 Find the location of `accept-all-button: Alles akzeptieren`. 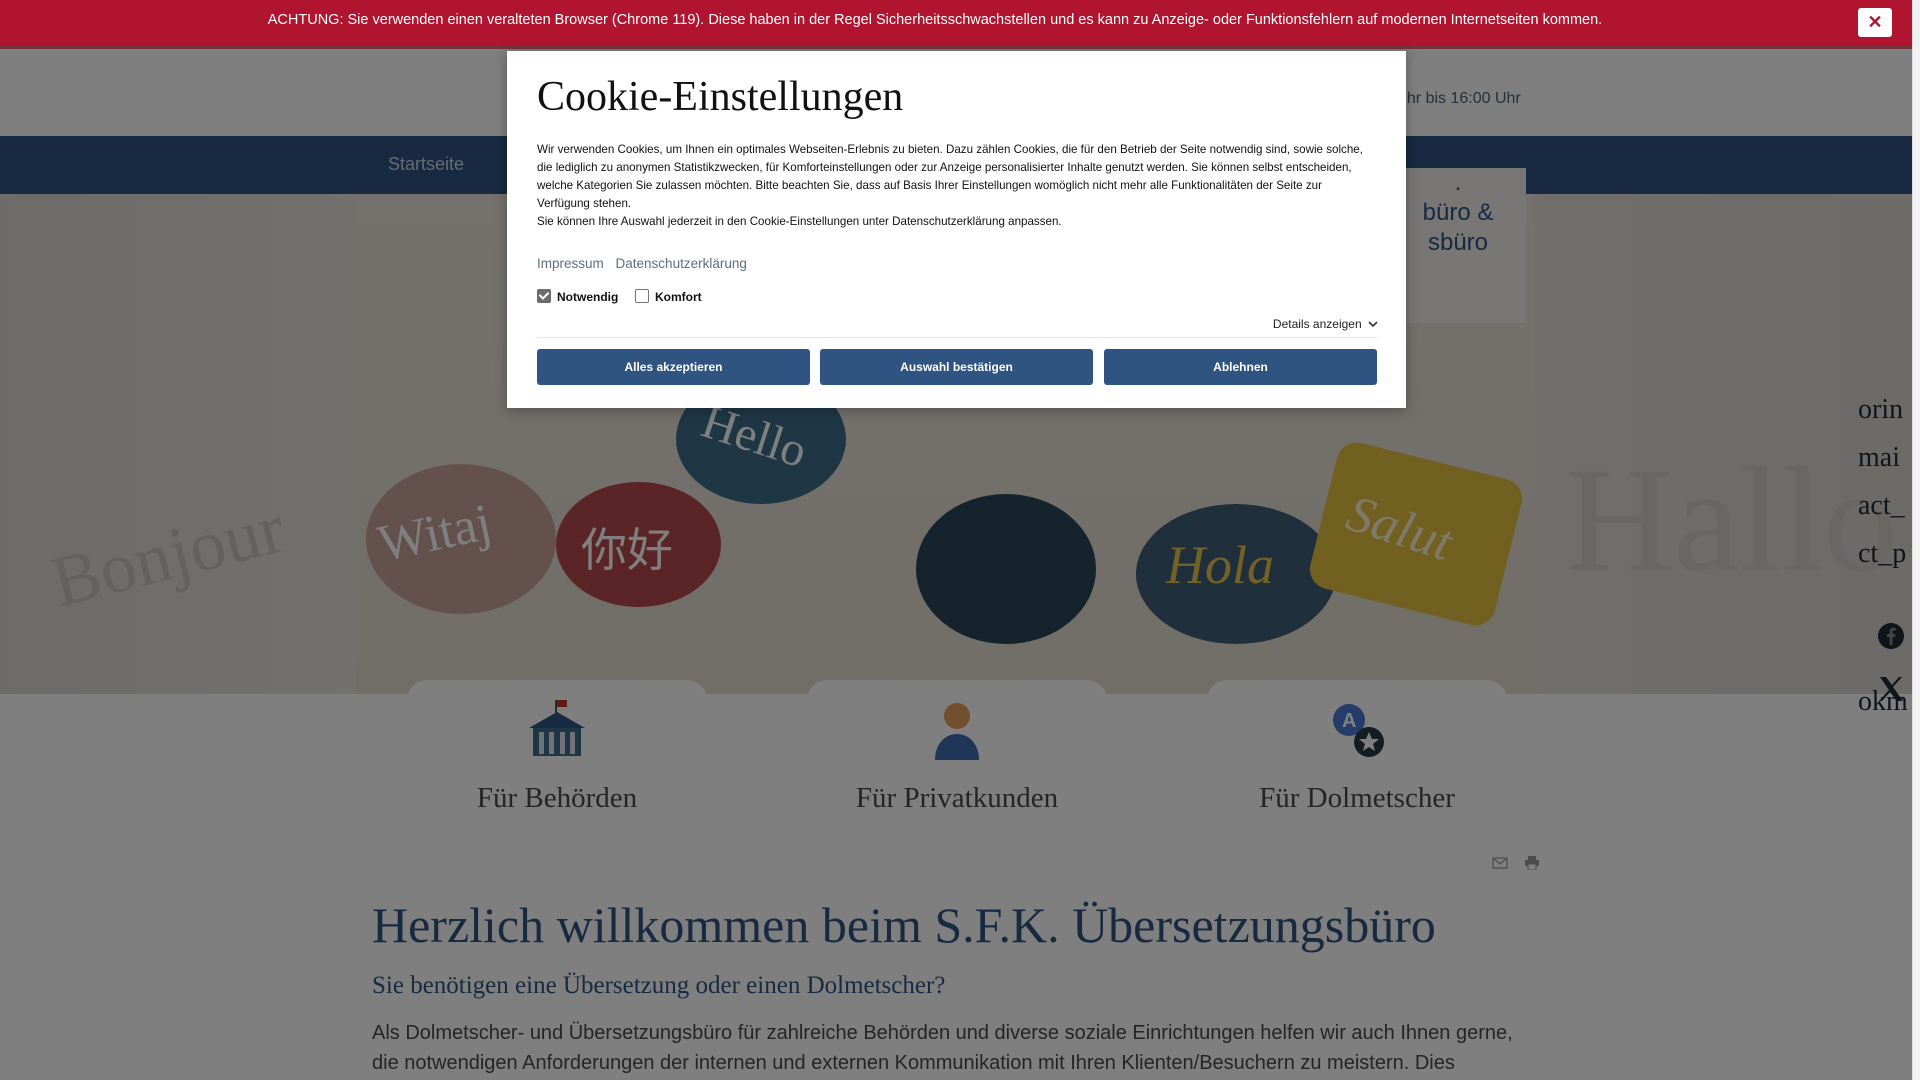

accept-all-button: Alles akzeptieren is located at coordinates (673, 367).